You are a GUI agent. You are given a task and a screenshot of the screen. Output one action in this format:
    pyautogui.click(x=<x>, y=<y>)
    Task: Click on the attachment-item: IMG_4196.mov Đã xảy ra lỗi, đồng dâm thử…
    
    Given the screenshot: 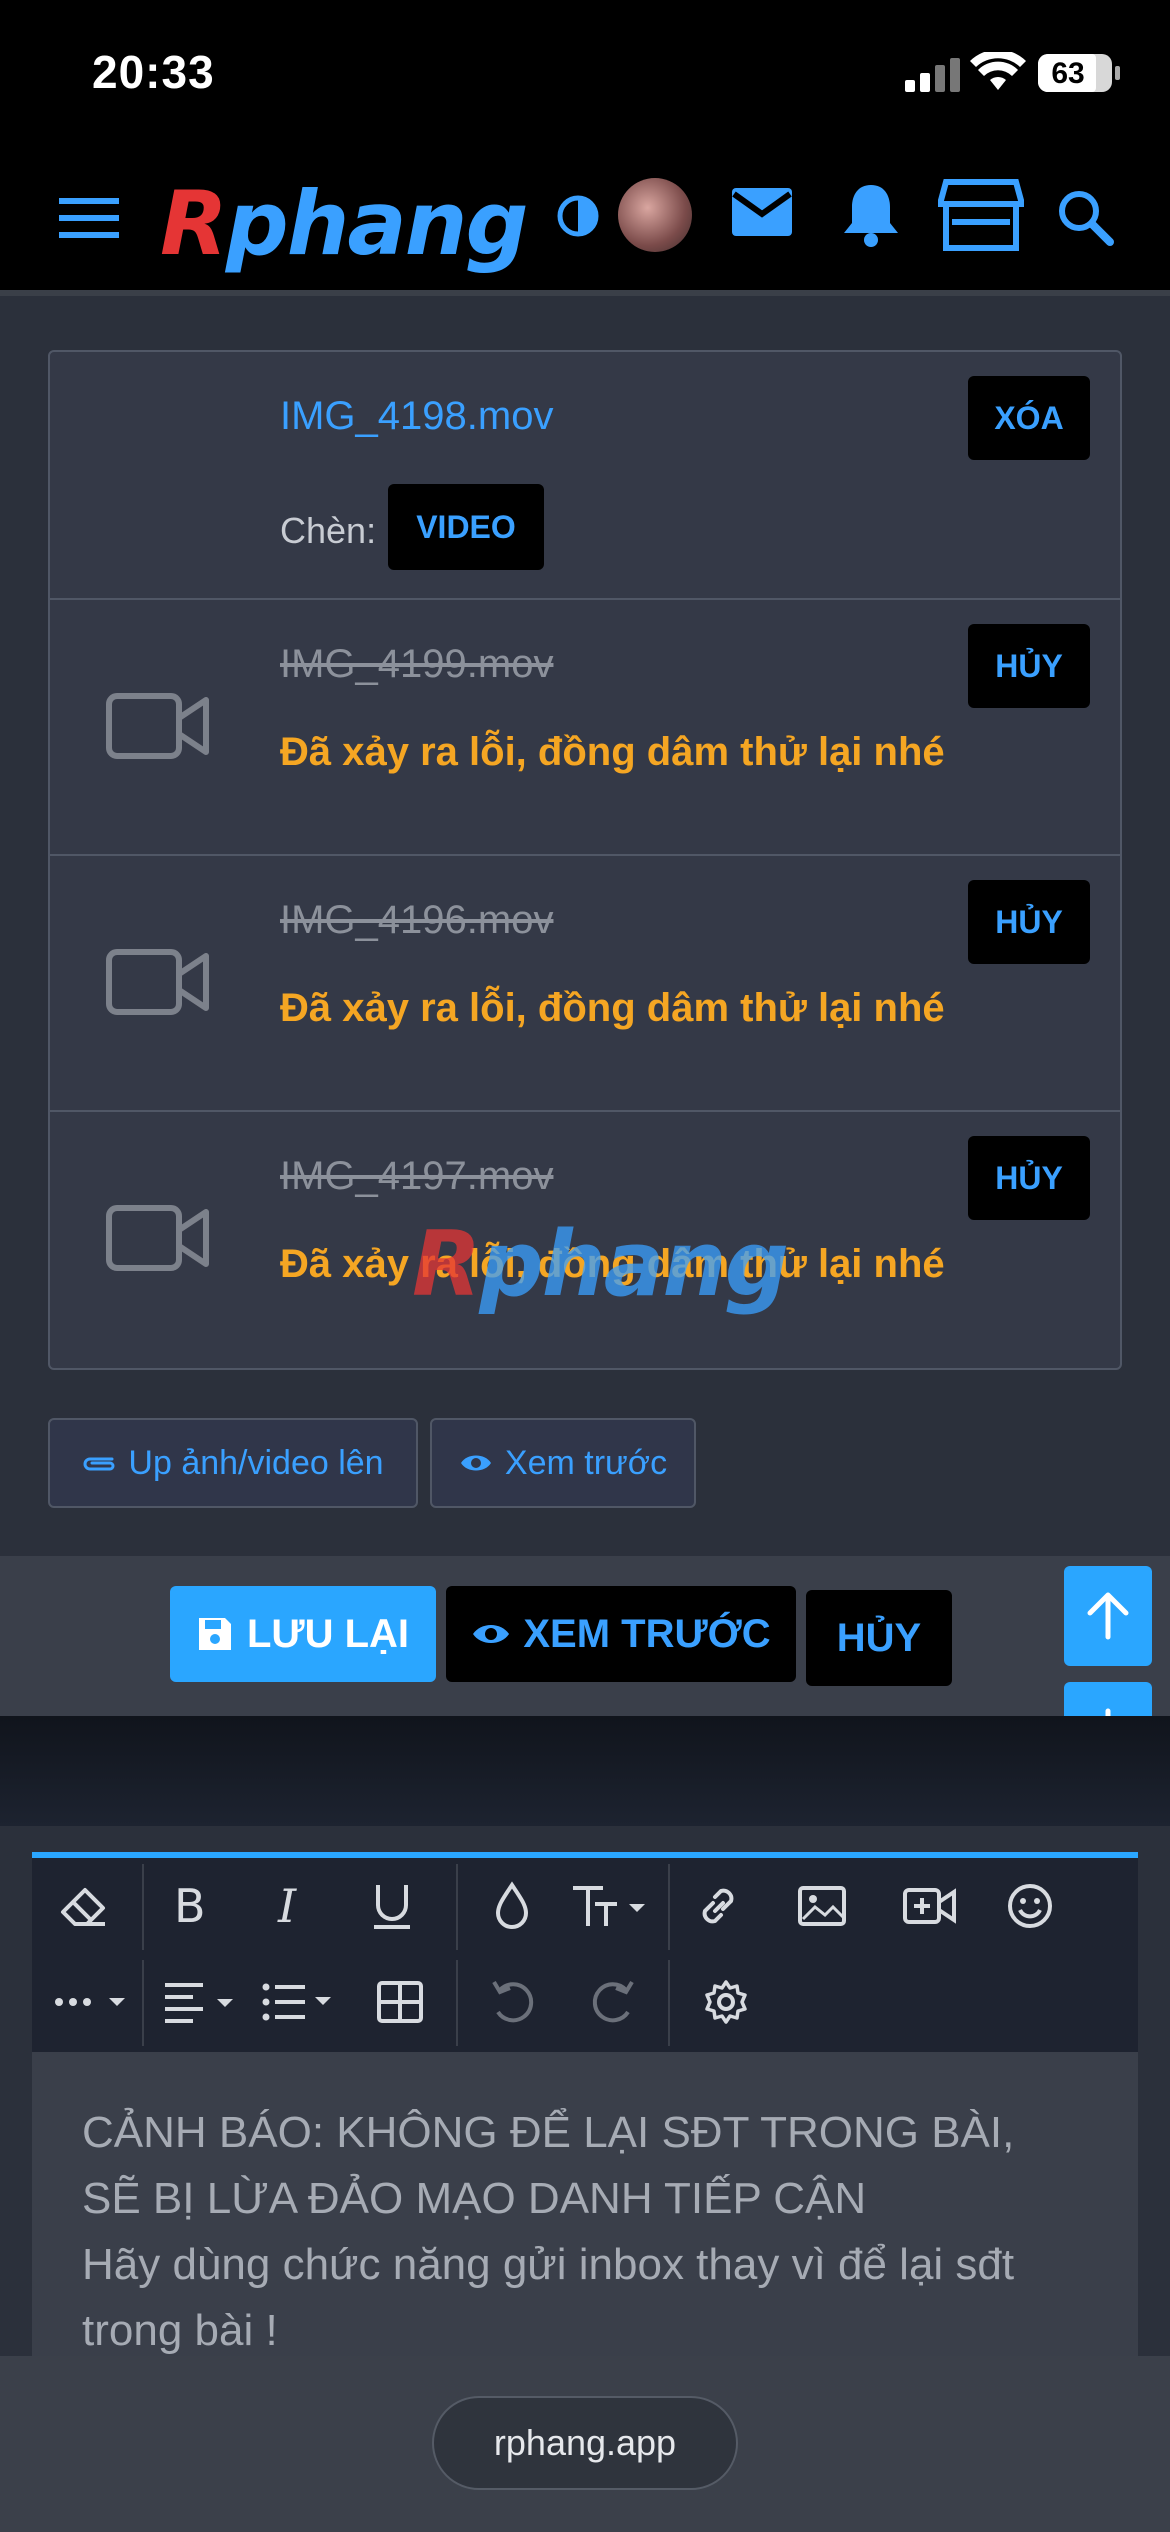 What is the action you would take?
    pyautogui.click(x=585, y=984)
    